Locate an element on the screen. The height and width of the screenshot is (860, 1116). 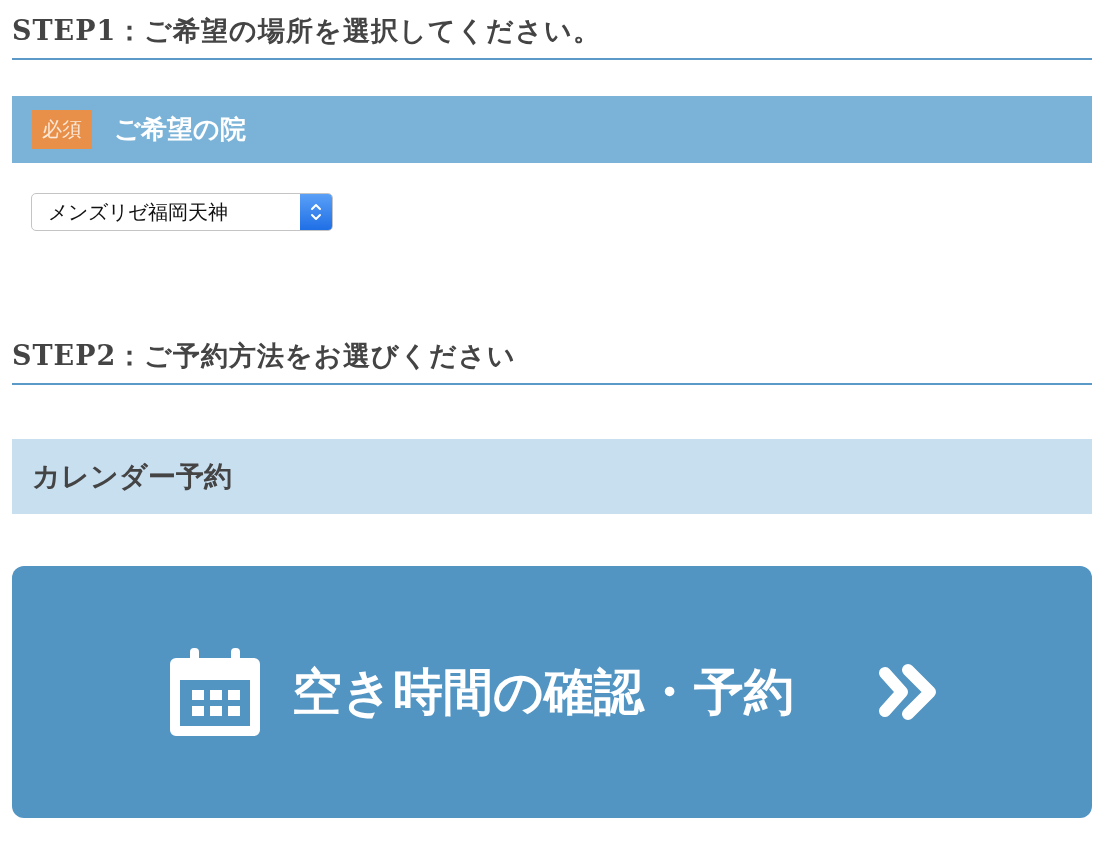
section-heading: STEP1：ご希望の場所を選択してください。 is located at coordinates (552, 30).